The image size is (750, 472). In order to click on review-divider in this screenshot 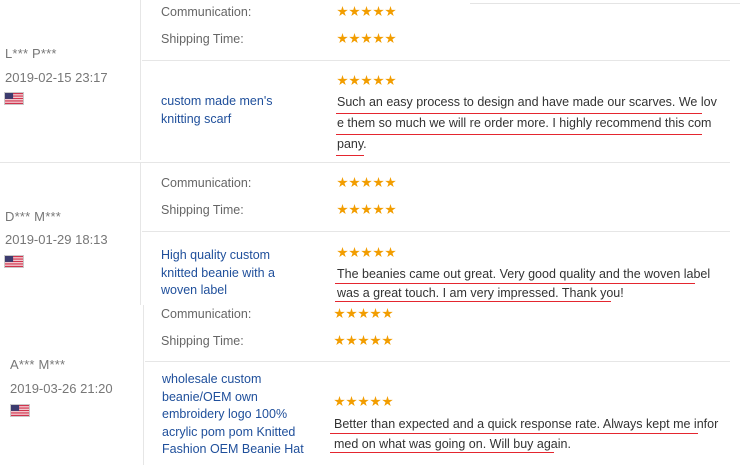, I will do `click(365, 162)`.